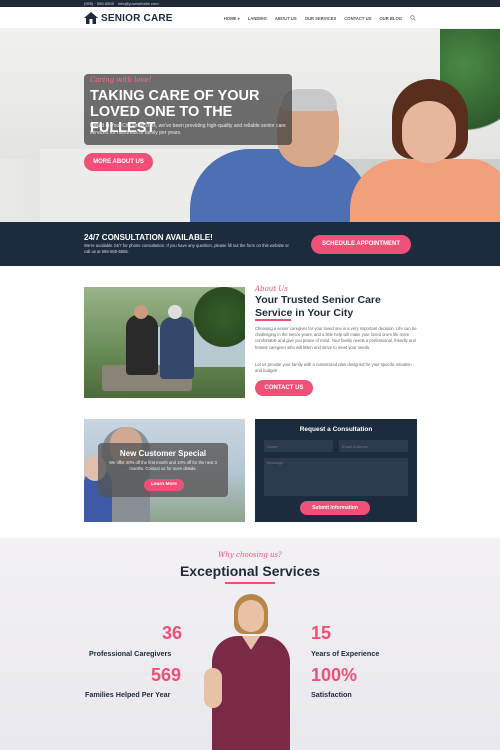 The height and width of the screenshot is (750, 500). I want to click on search-icon, so click(413, 18).